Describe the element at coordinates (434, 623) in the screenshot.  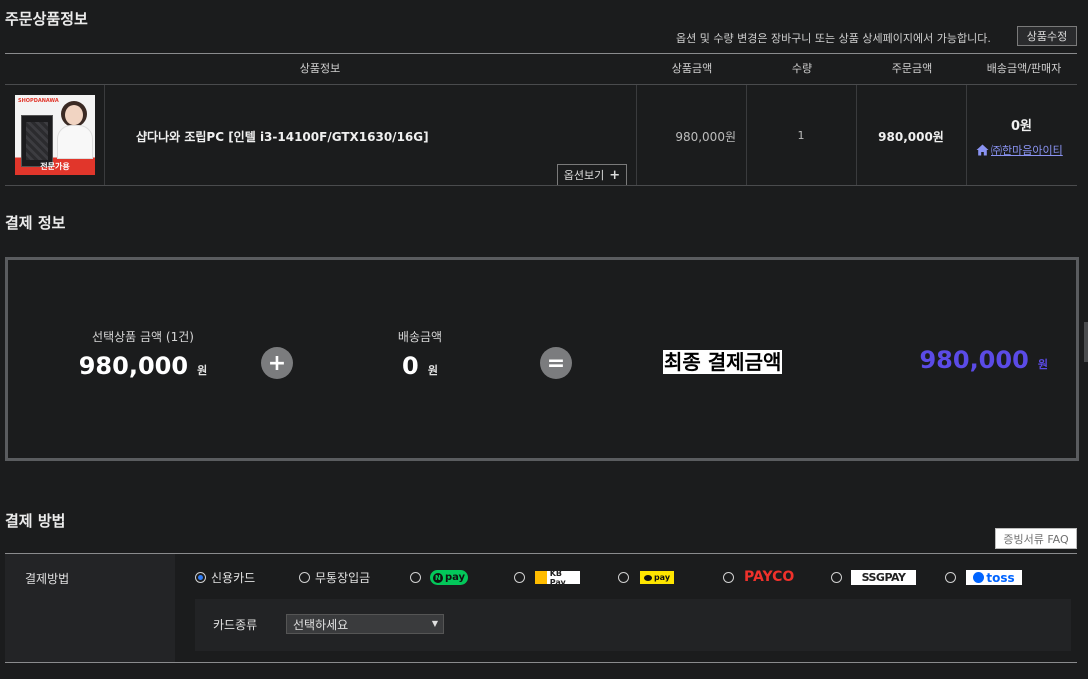
I see `chevron-down-icon: ▼` at that location.